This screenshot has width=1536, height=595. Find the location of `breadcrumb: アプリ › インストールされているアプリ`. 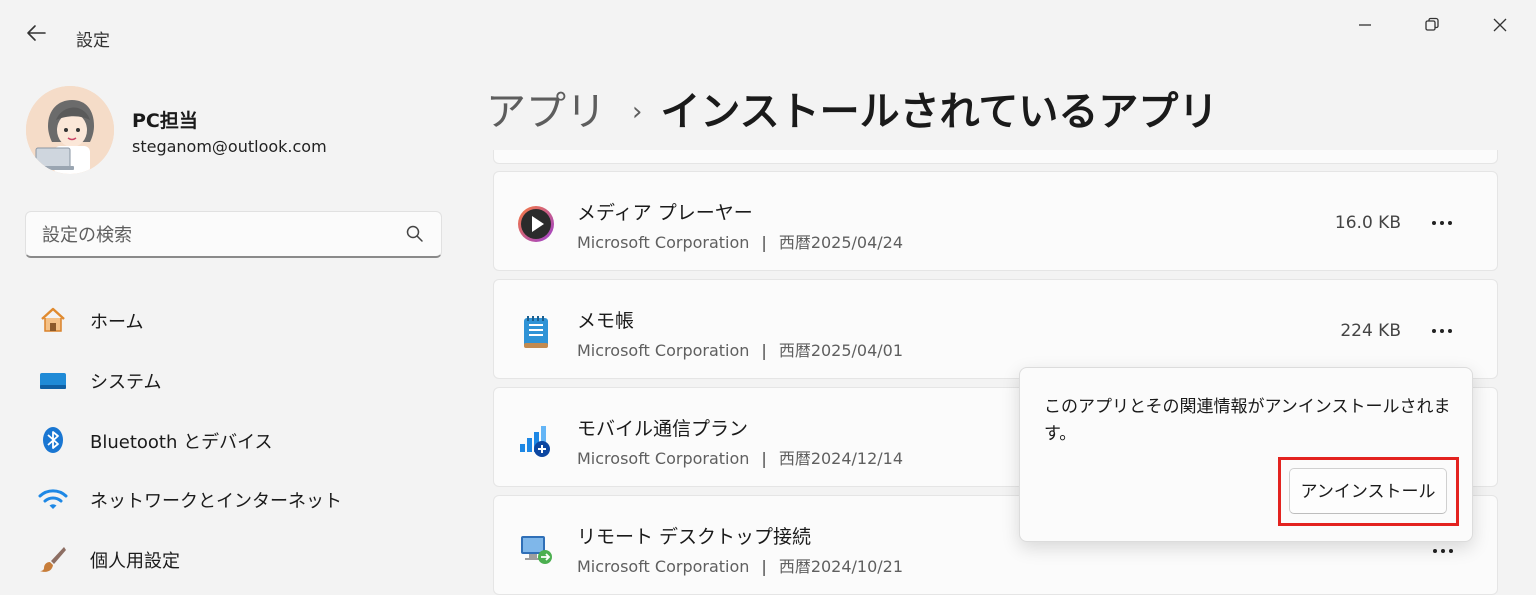

breadcrumb: アプリ › インストールされているアプリ is located at coordinates (852, 114).